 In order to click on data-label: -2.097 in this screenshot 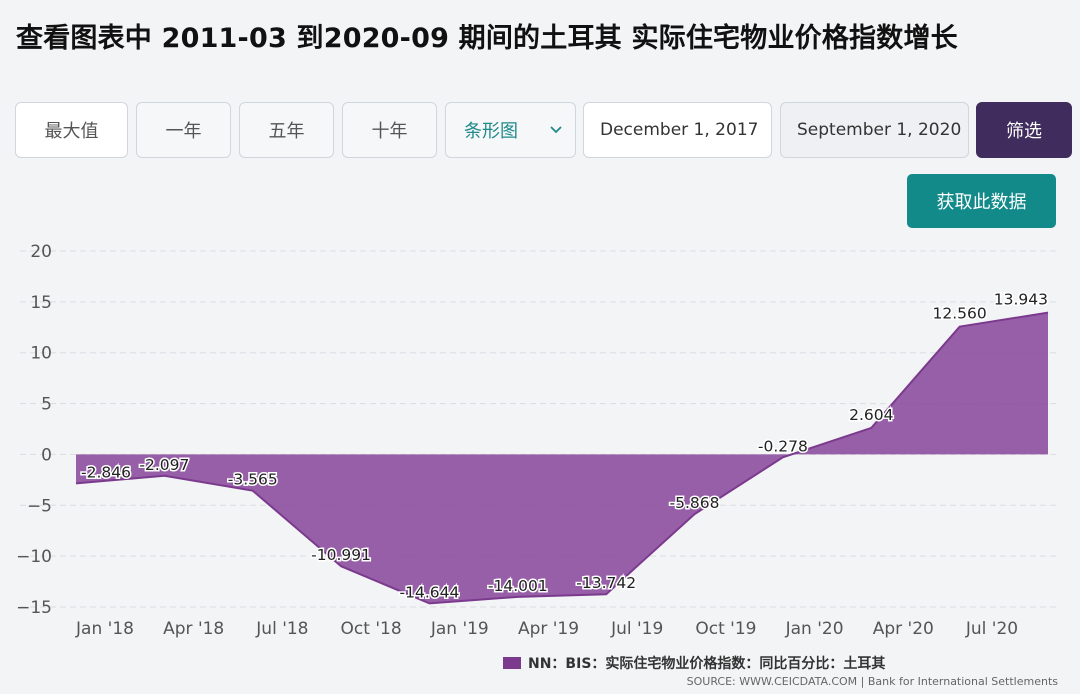, I will do `click(164, 465)`.